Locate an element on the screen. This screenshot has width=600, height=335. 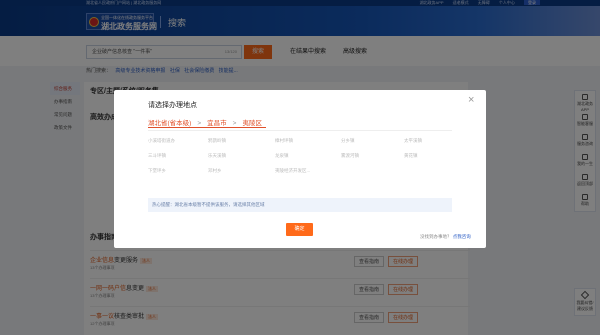
confirm-button: 确定 is located at coordinates (299, 229).